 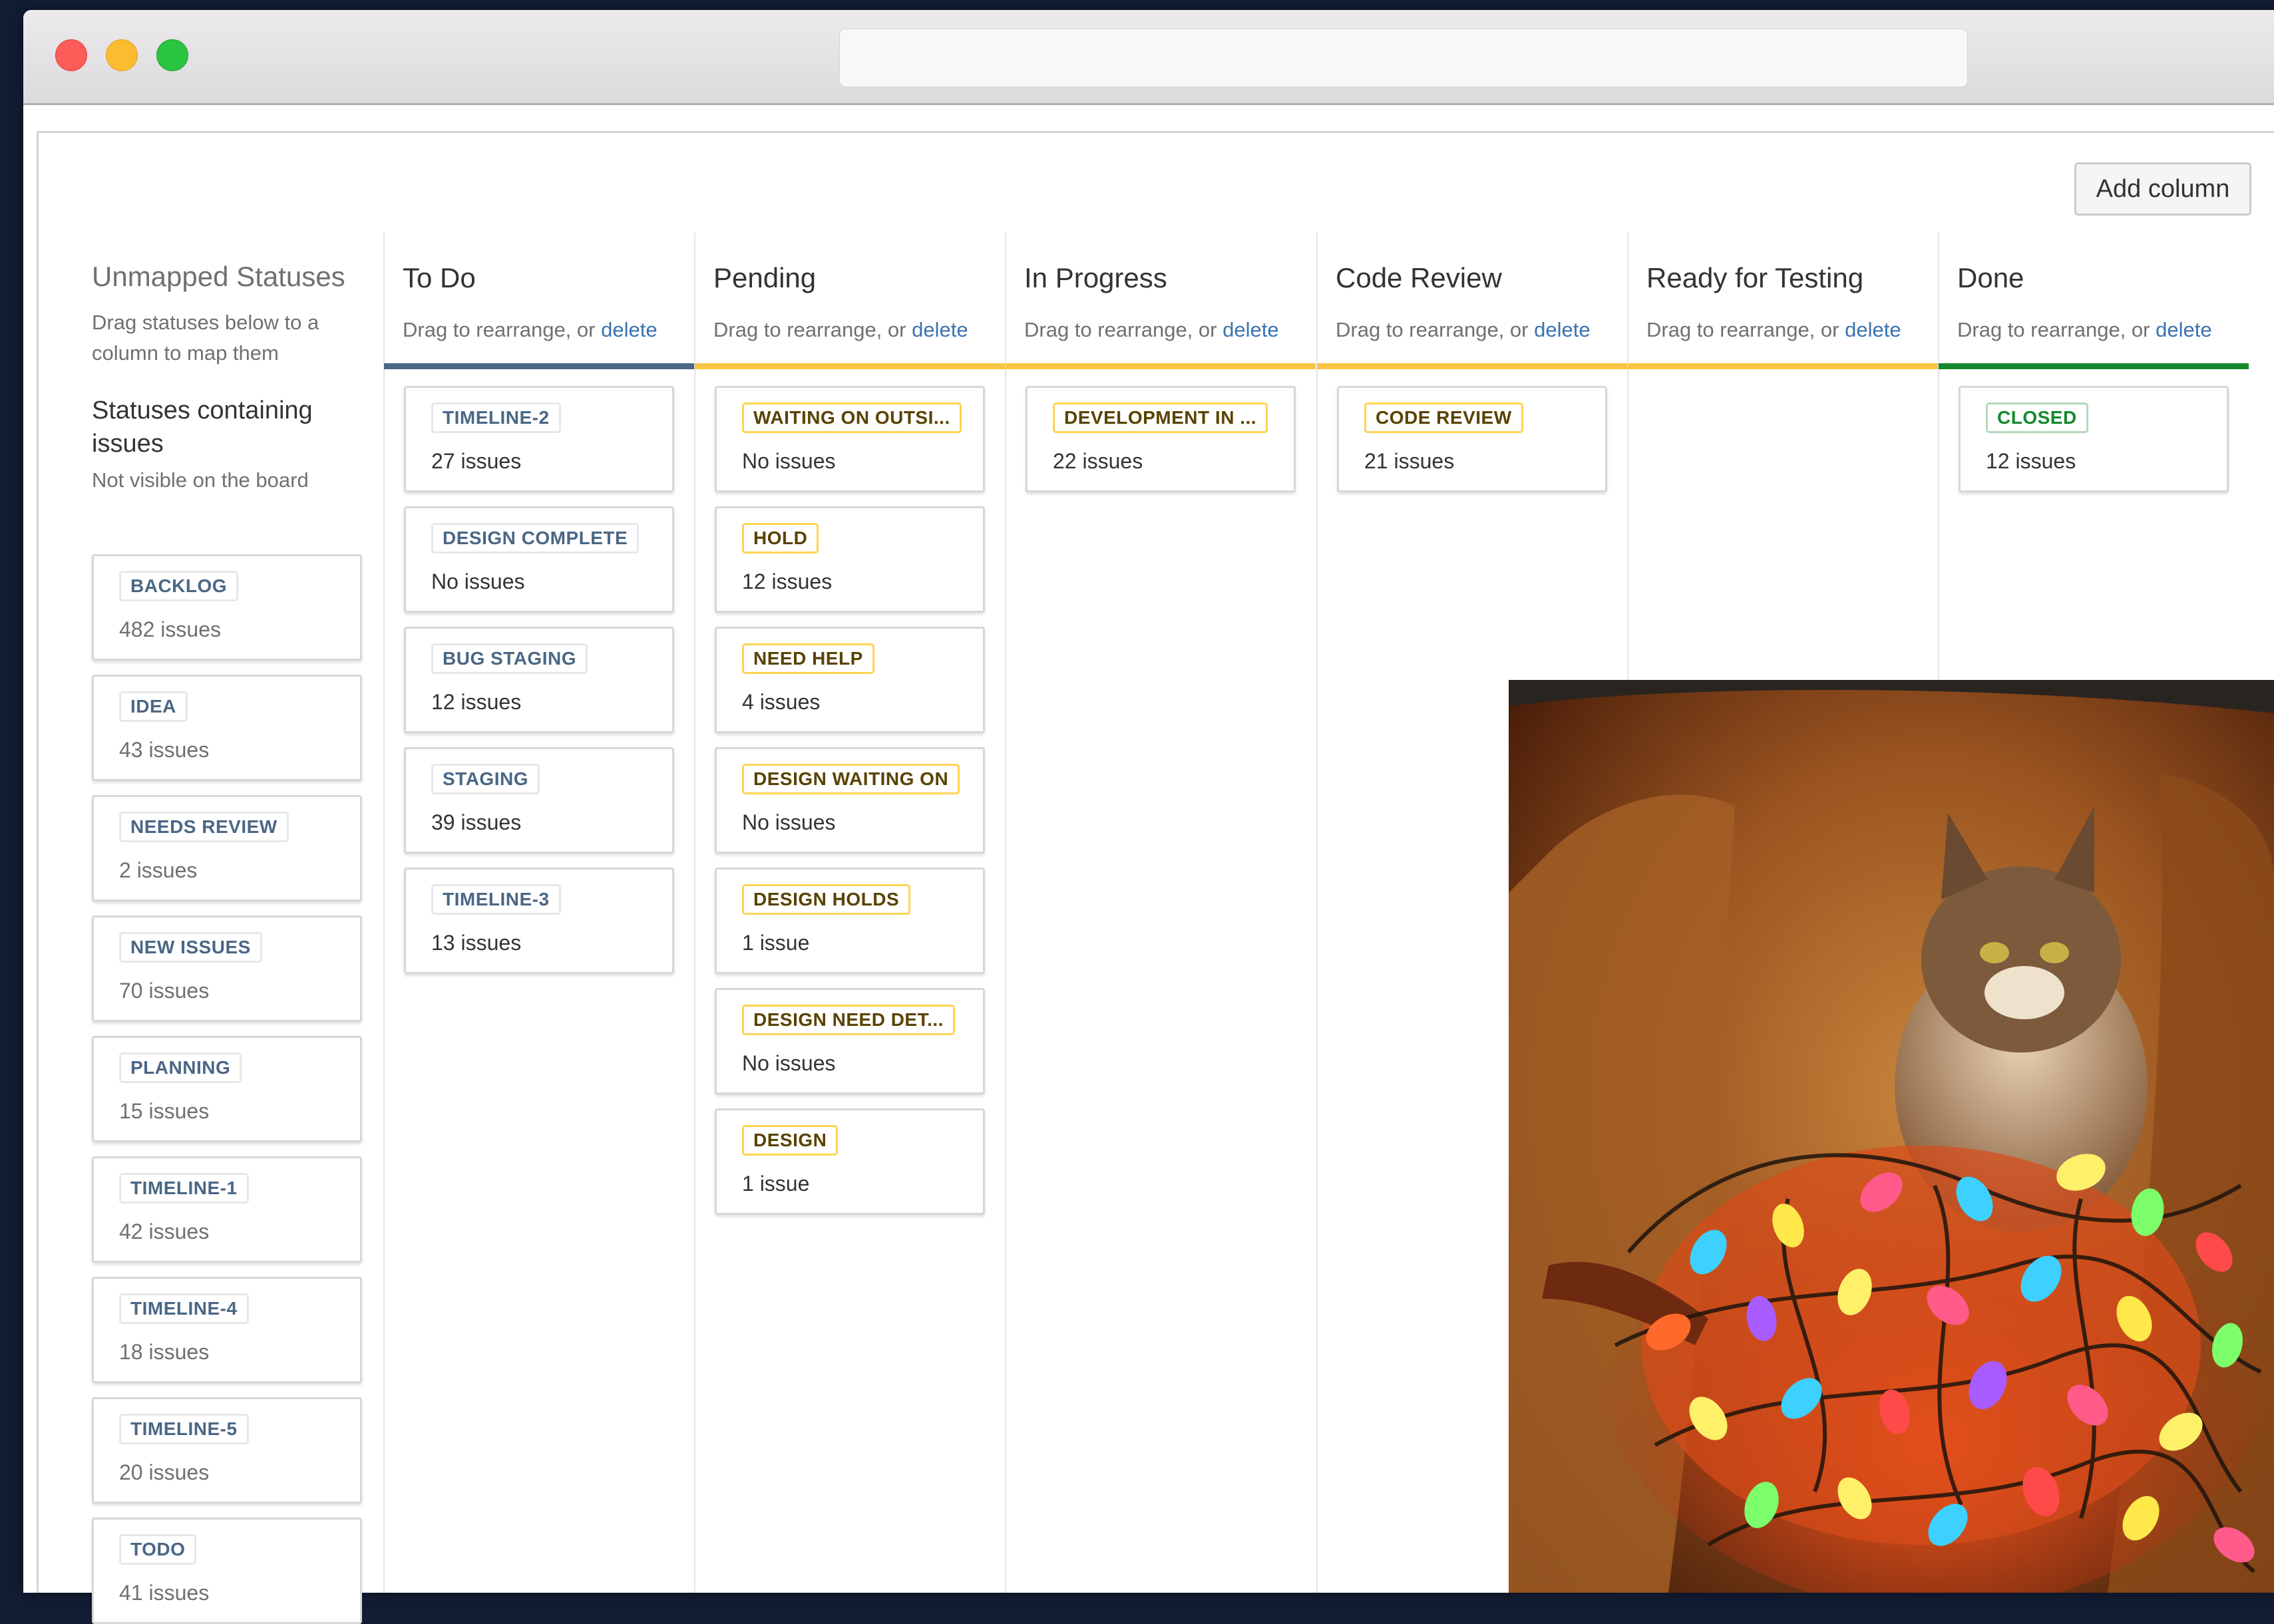 I want to click on add-column-button: Add column, so click(x=2162, y=189).